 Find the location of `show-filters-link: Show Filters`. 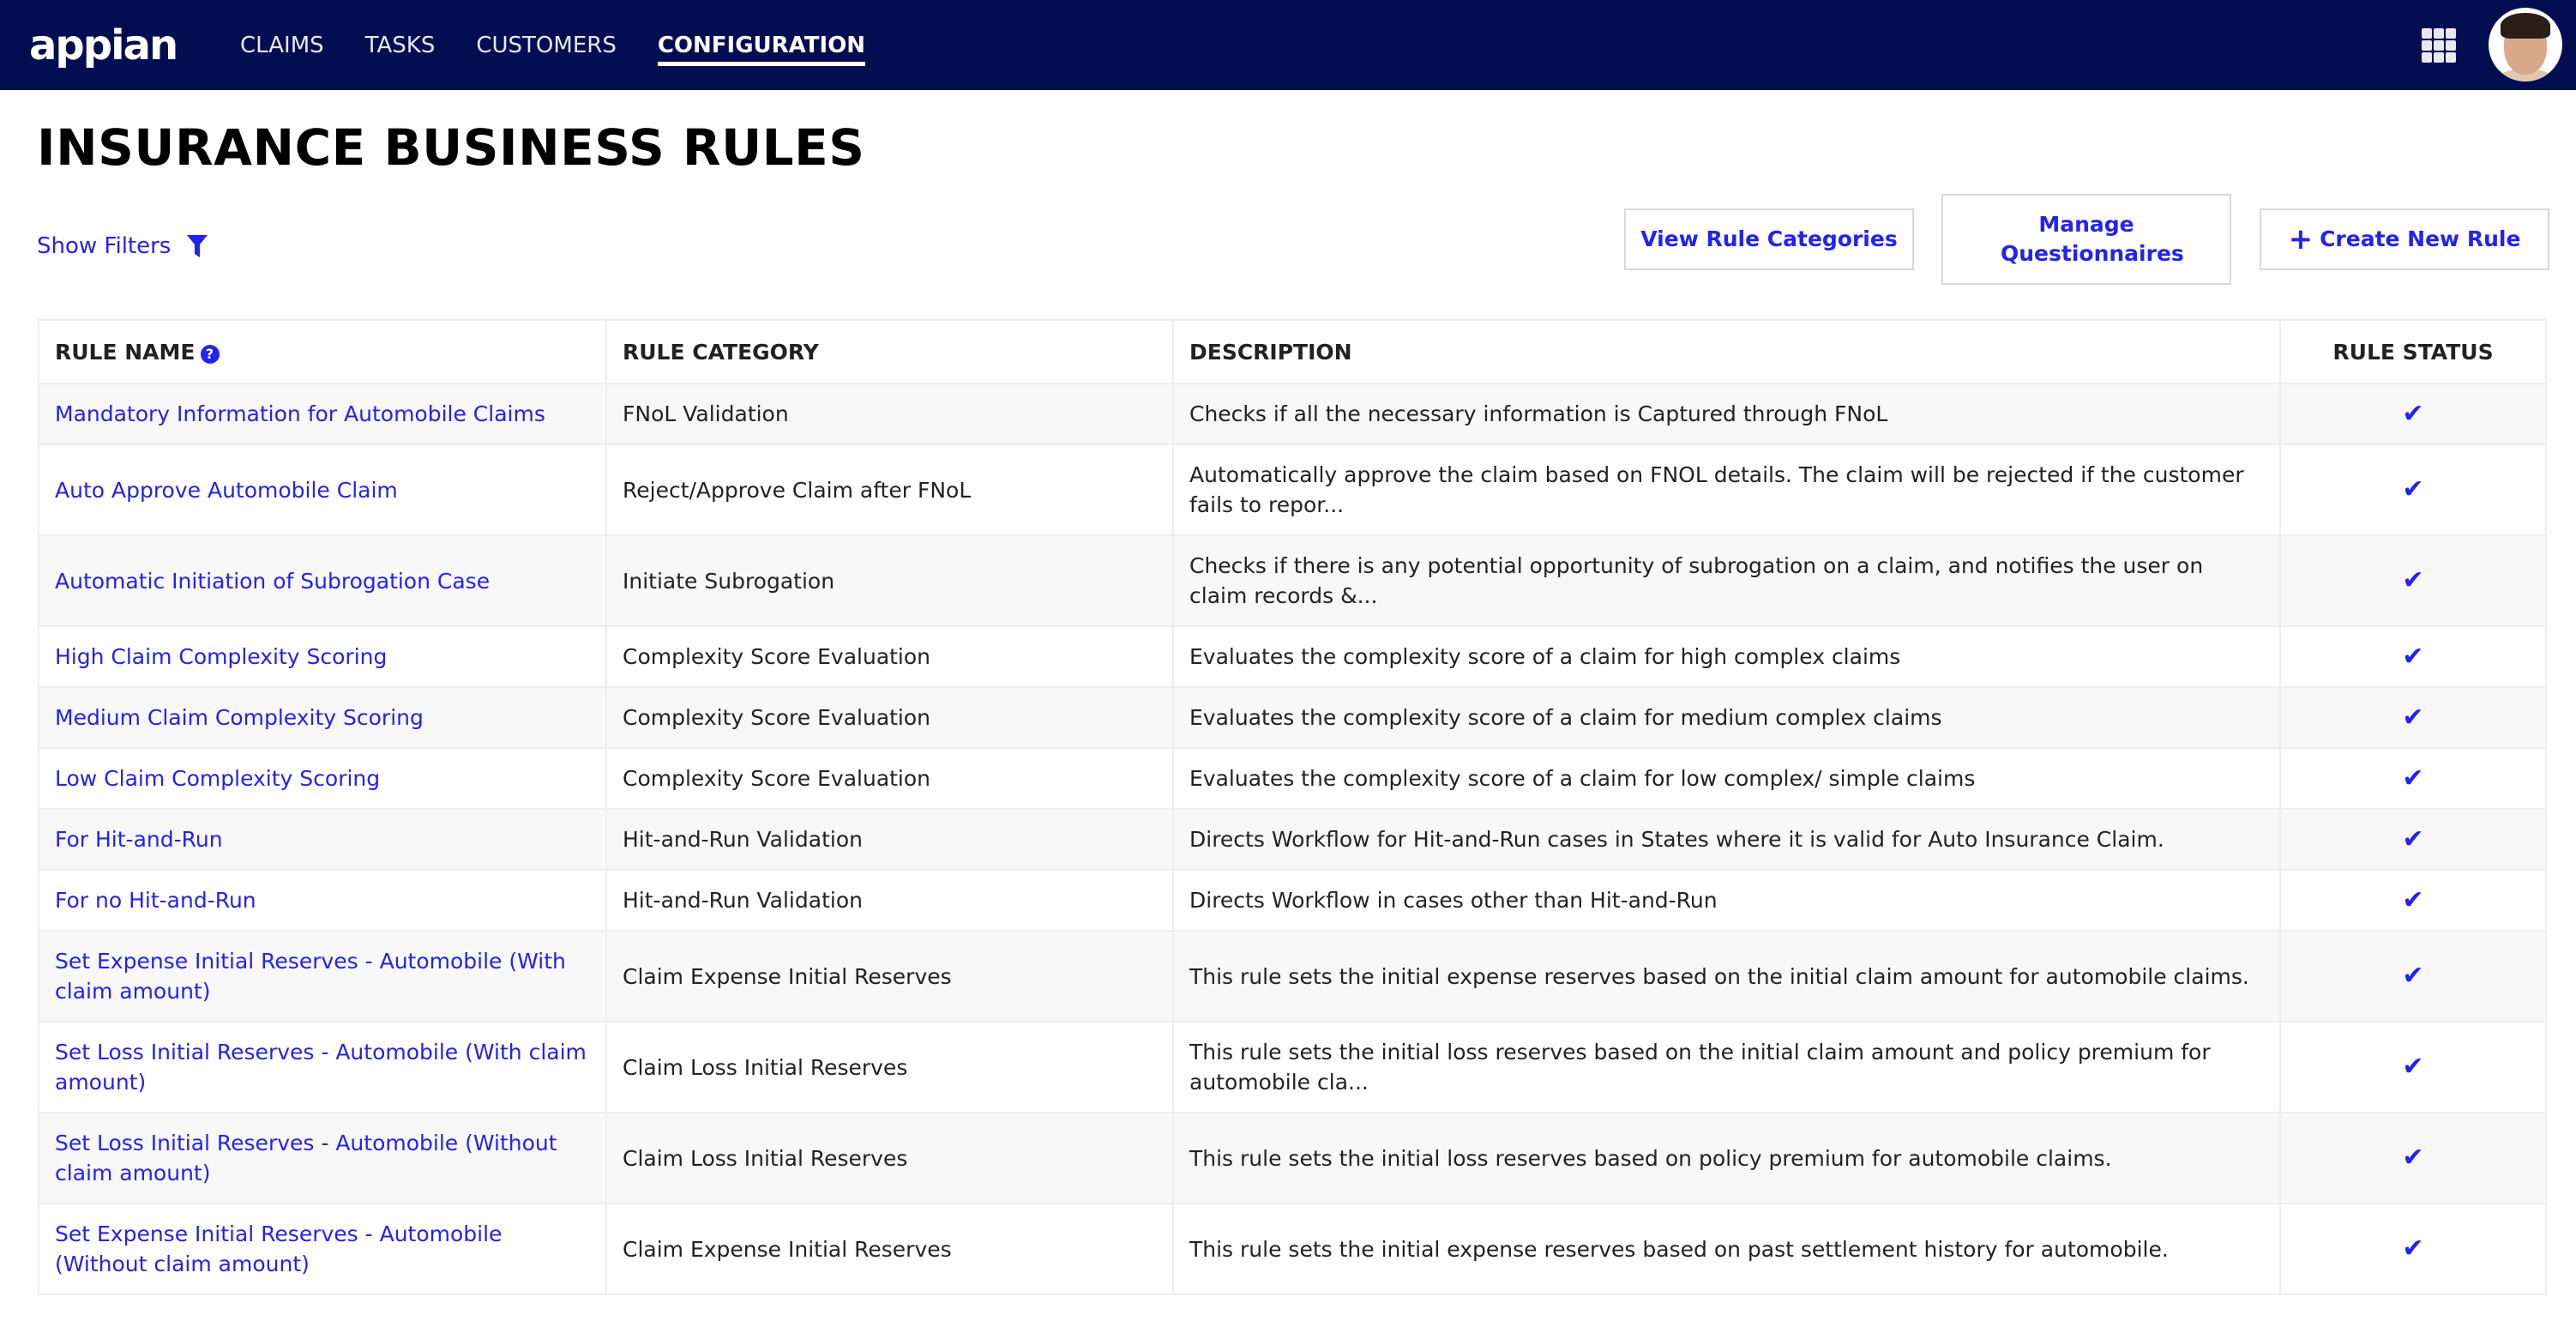

show-filters-link: Show Filters is located at coordinates (122, 246).